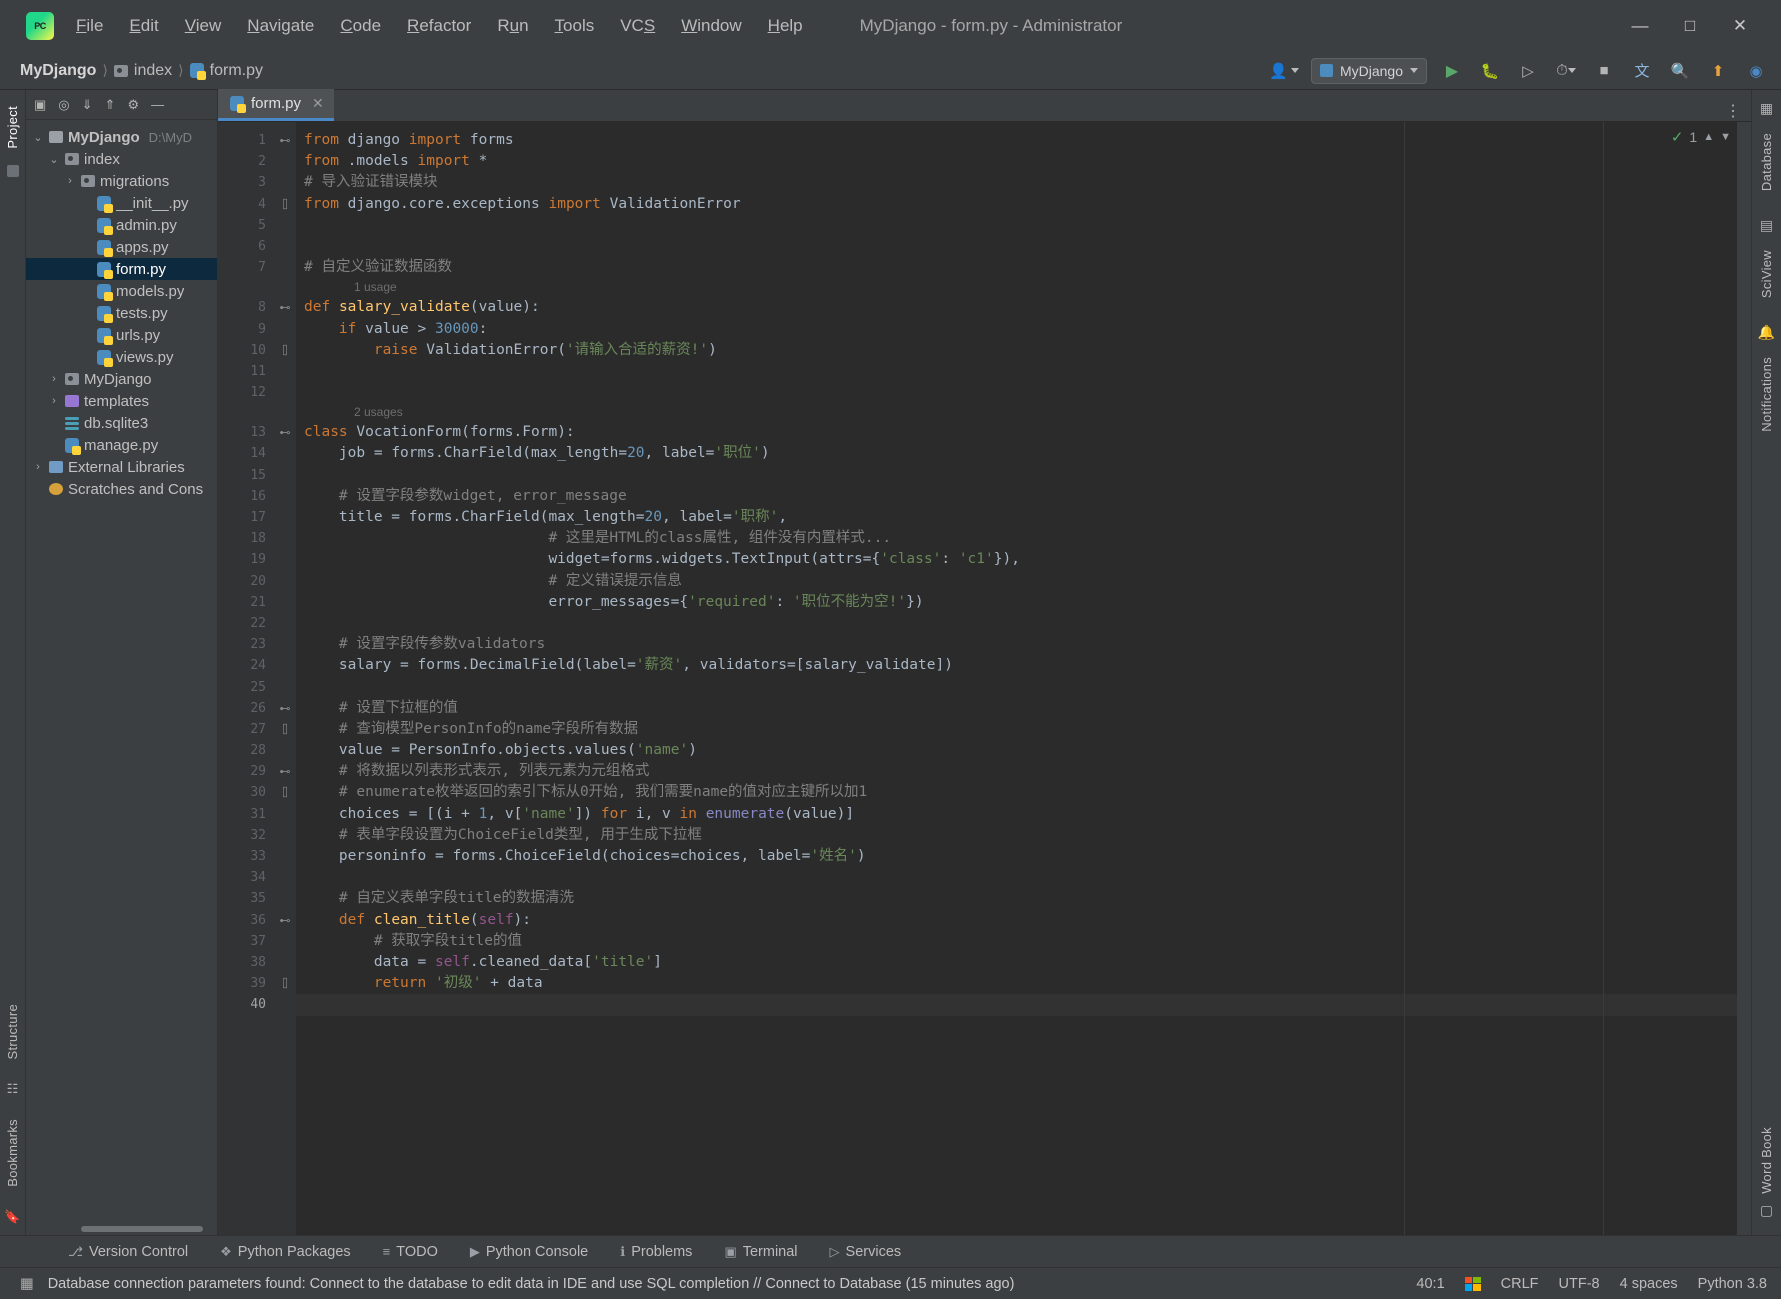 The width and height of the screenshot is (1781, 1299). What do you see at coordinates (246, 329) in the screenshot?
I see `line-number: 9` at bounding box center [246, 329].